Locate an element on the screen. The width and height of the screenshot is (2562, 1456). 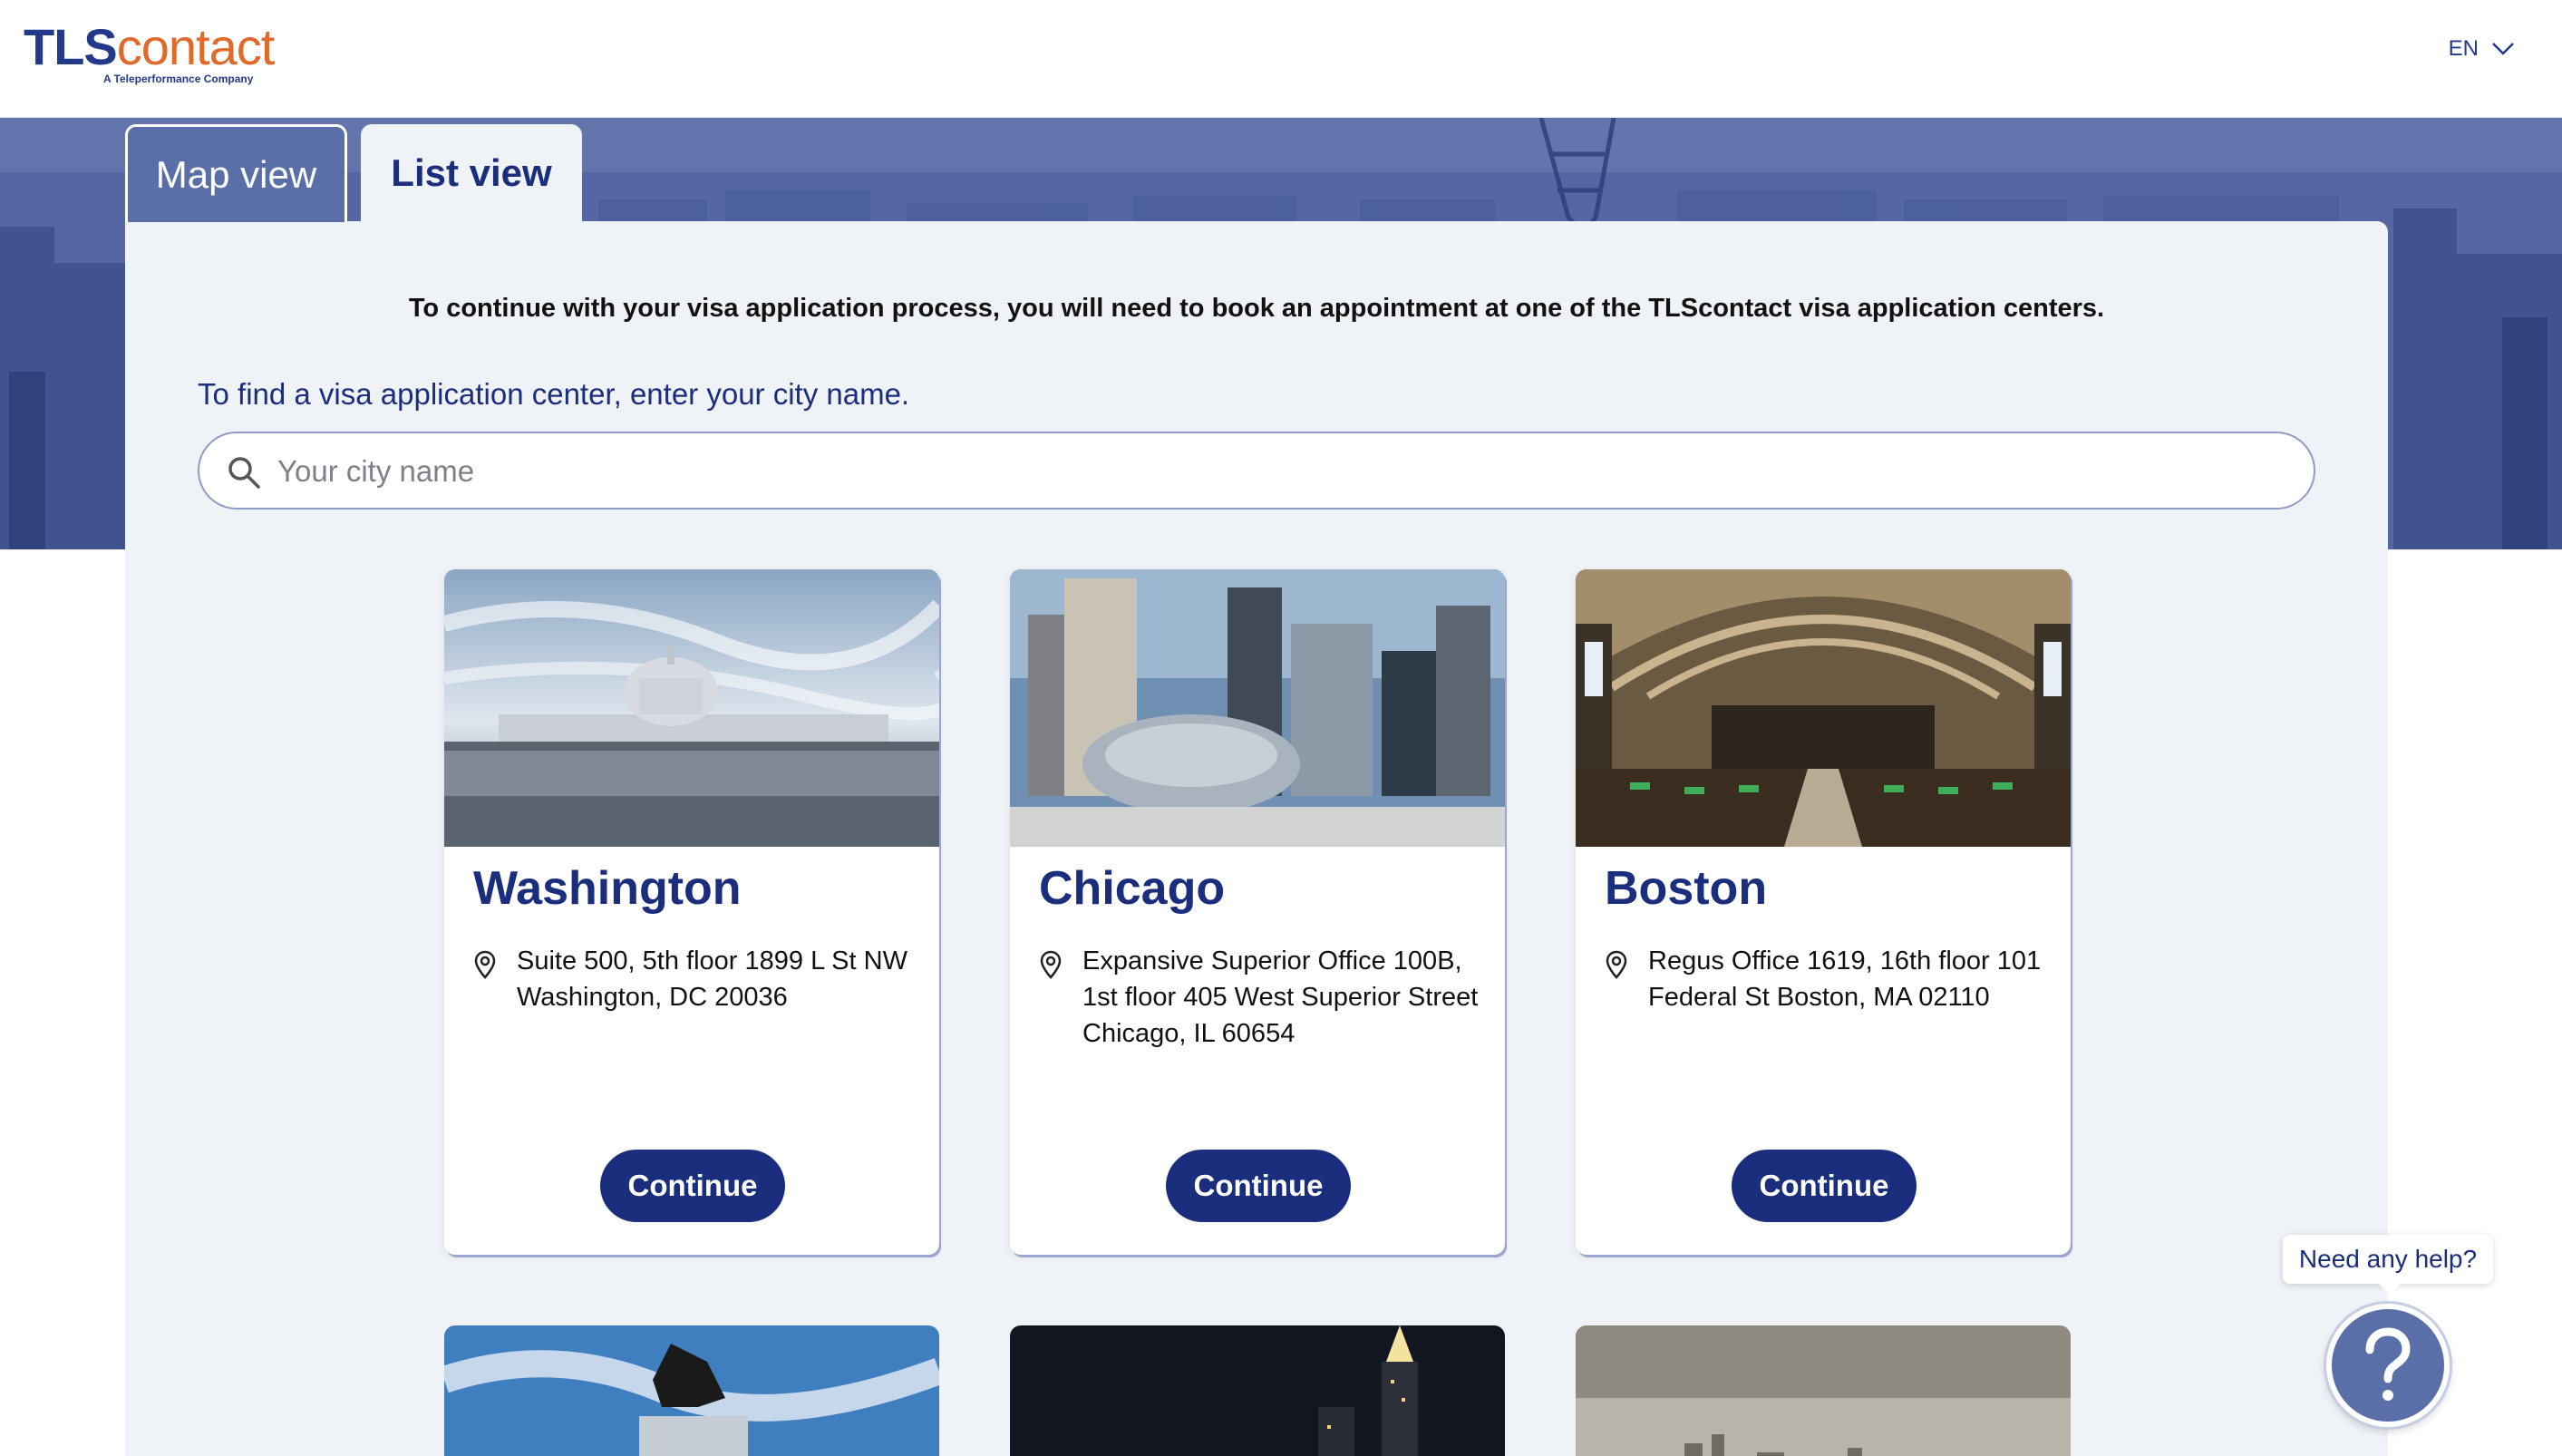
chicago-bean-image is located at coordinates (1257, 708).